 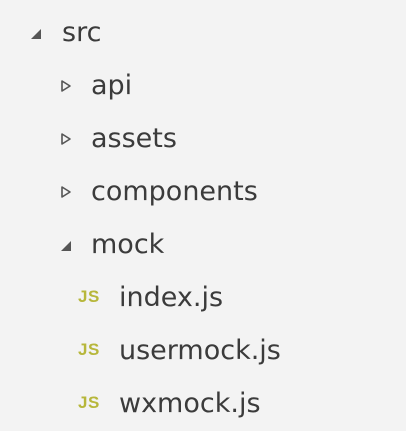 What do you see at coordinates (203, 33) in the screenshot?
I see `folder-src: src` at bounding box center [203, 33].